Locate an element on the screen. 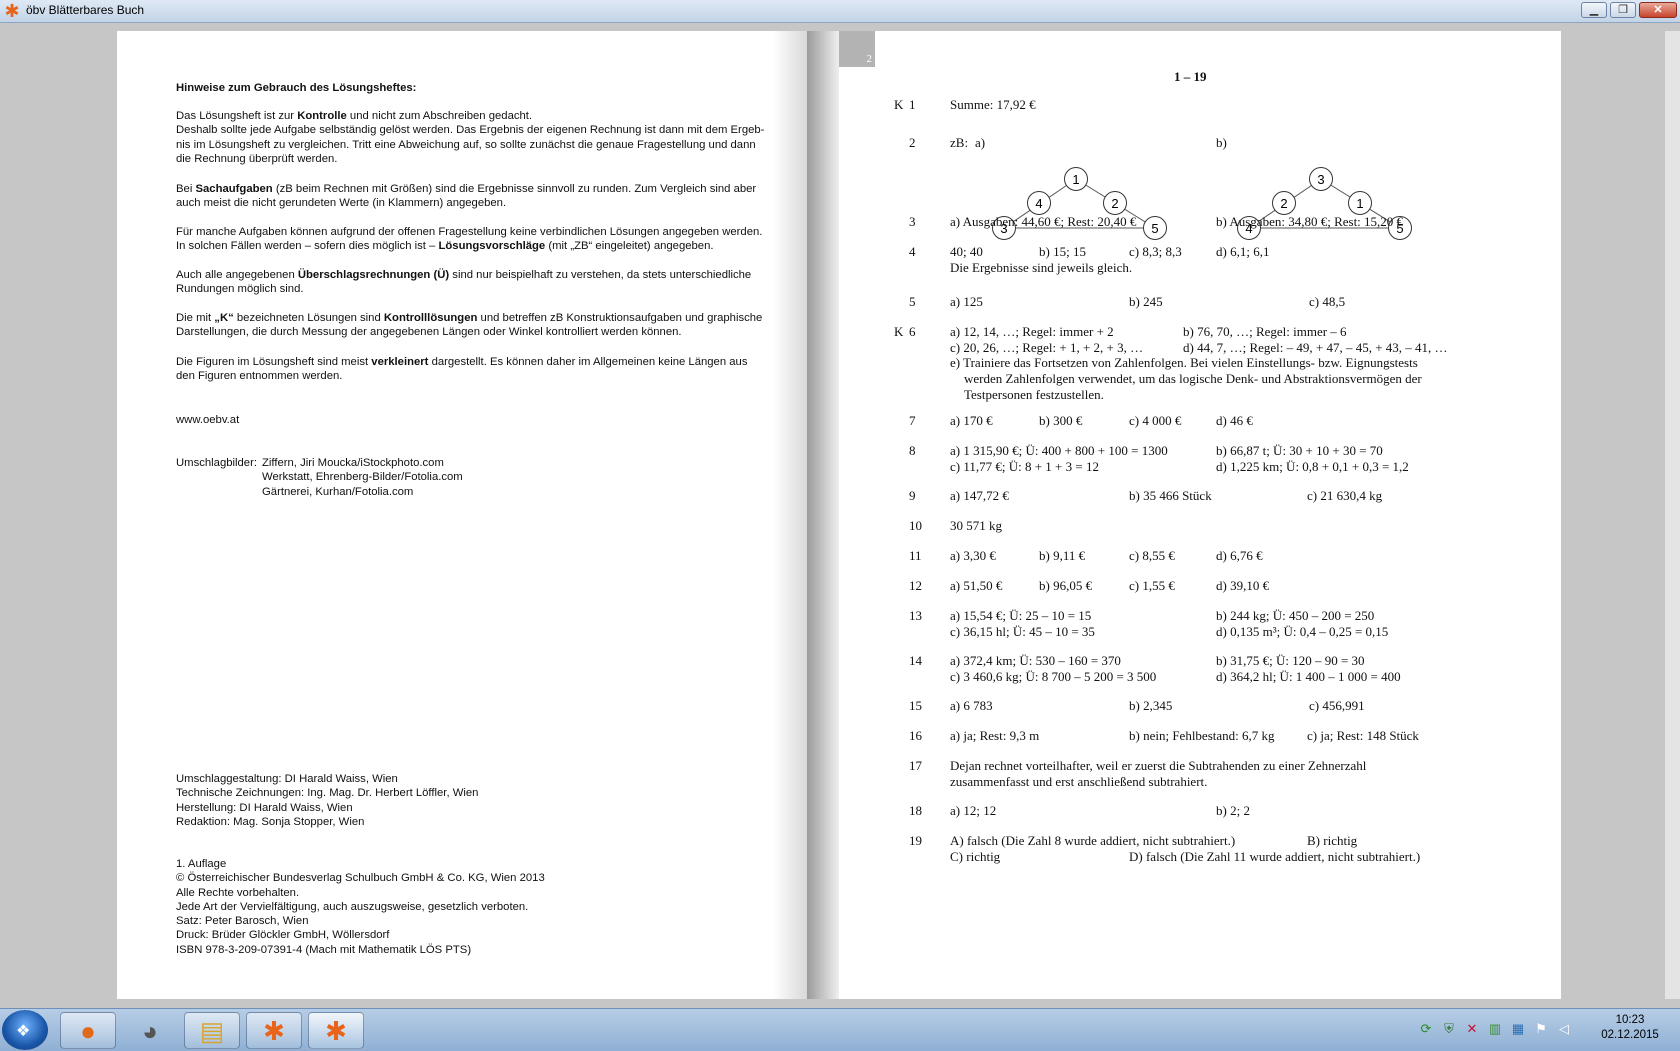 This screenshot has width=1680, height=1051. solution-text: d) 6,76 € is located at coordinates (1239, 555).